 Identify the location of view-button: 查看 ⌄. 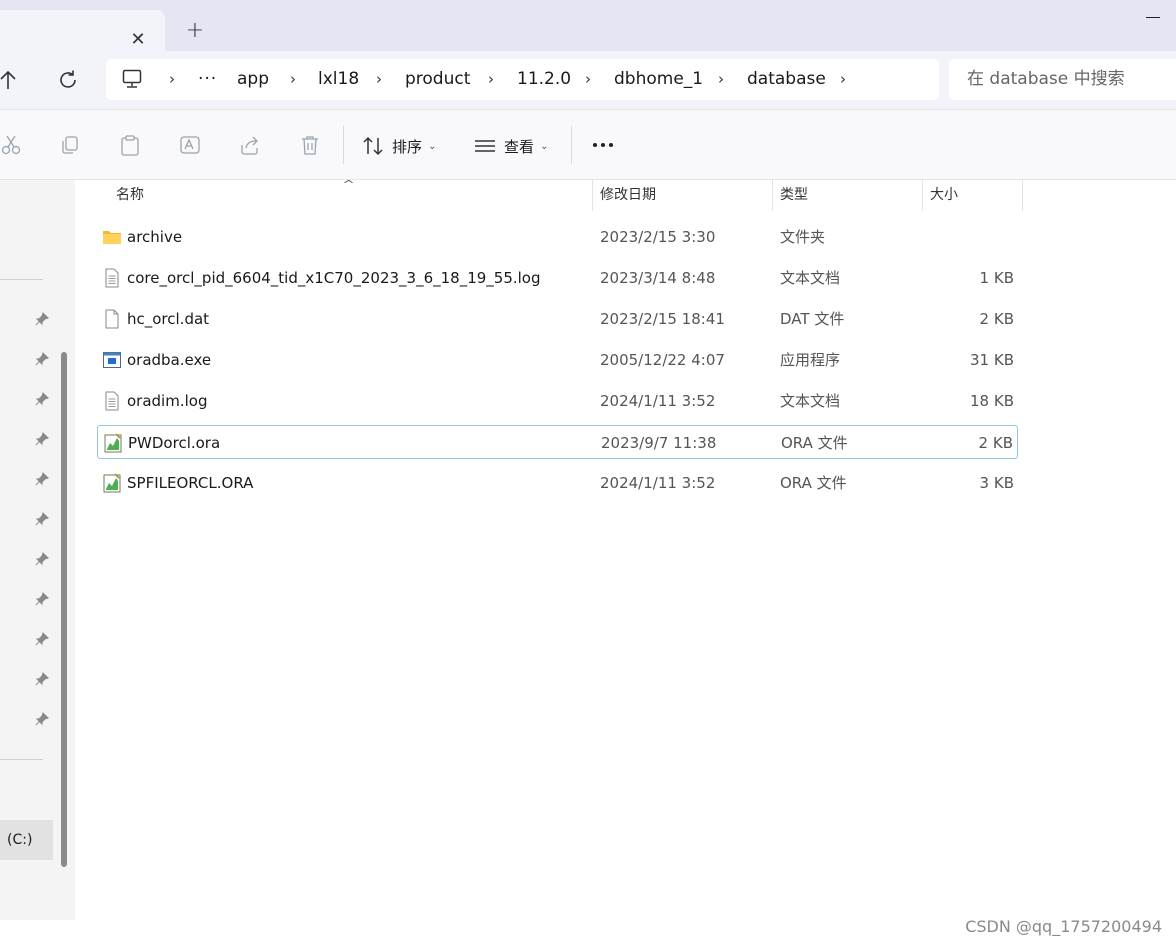
(511, 146).